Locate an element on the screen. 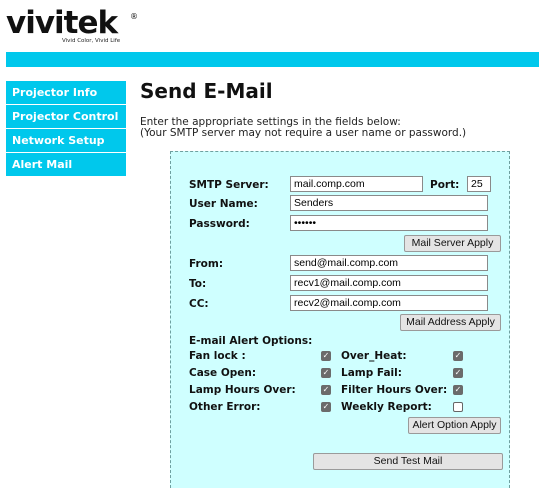 This screenshot has width=539, height=488. mail-server-apply-button: Mail Server Apply is located at coordinates (452, 243).